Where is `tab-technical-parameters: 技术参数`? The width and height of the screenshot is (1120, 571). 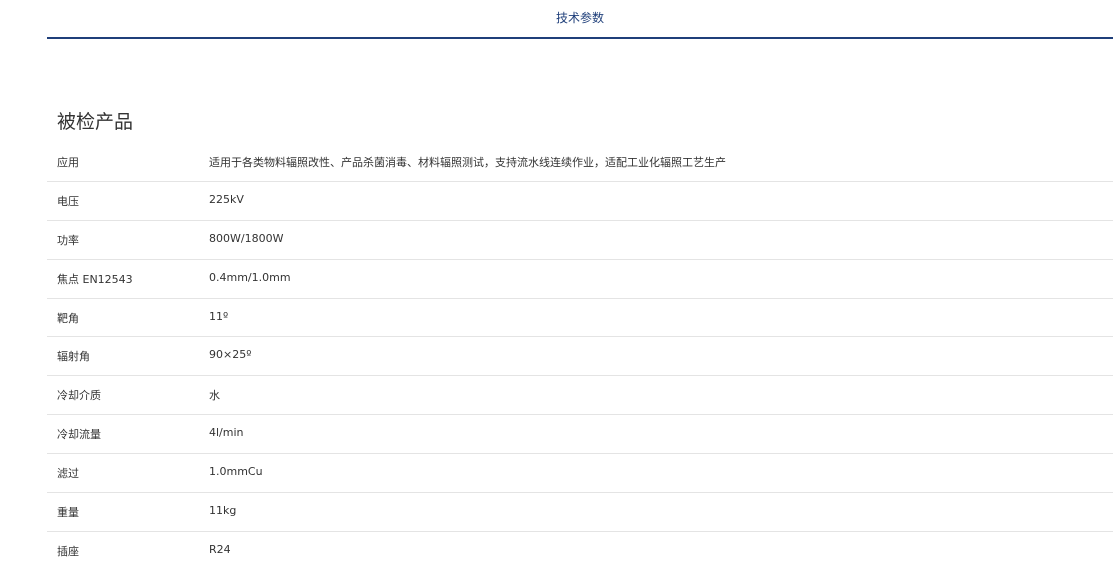 tab-technical-parameters: 技术参数 is located at coordinates (580, 17).